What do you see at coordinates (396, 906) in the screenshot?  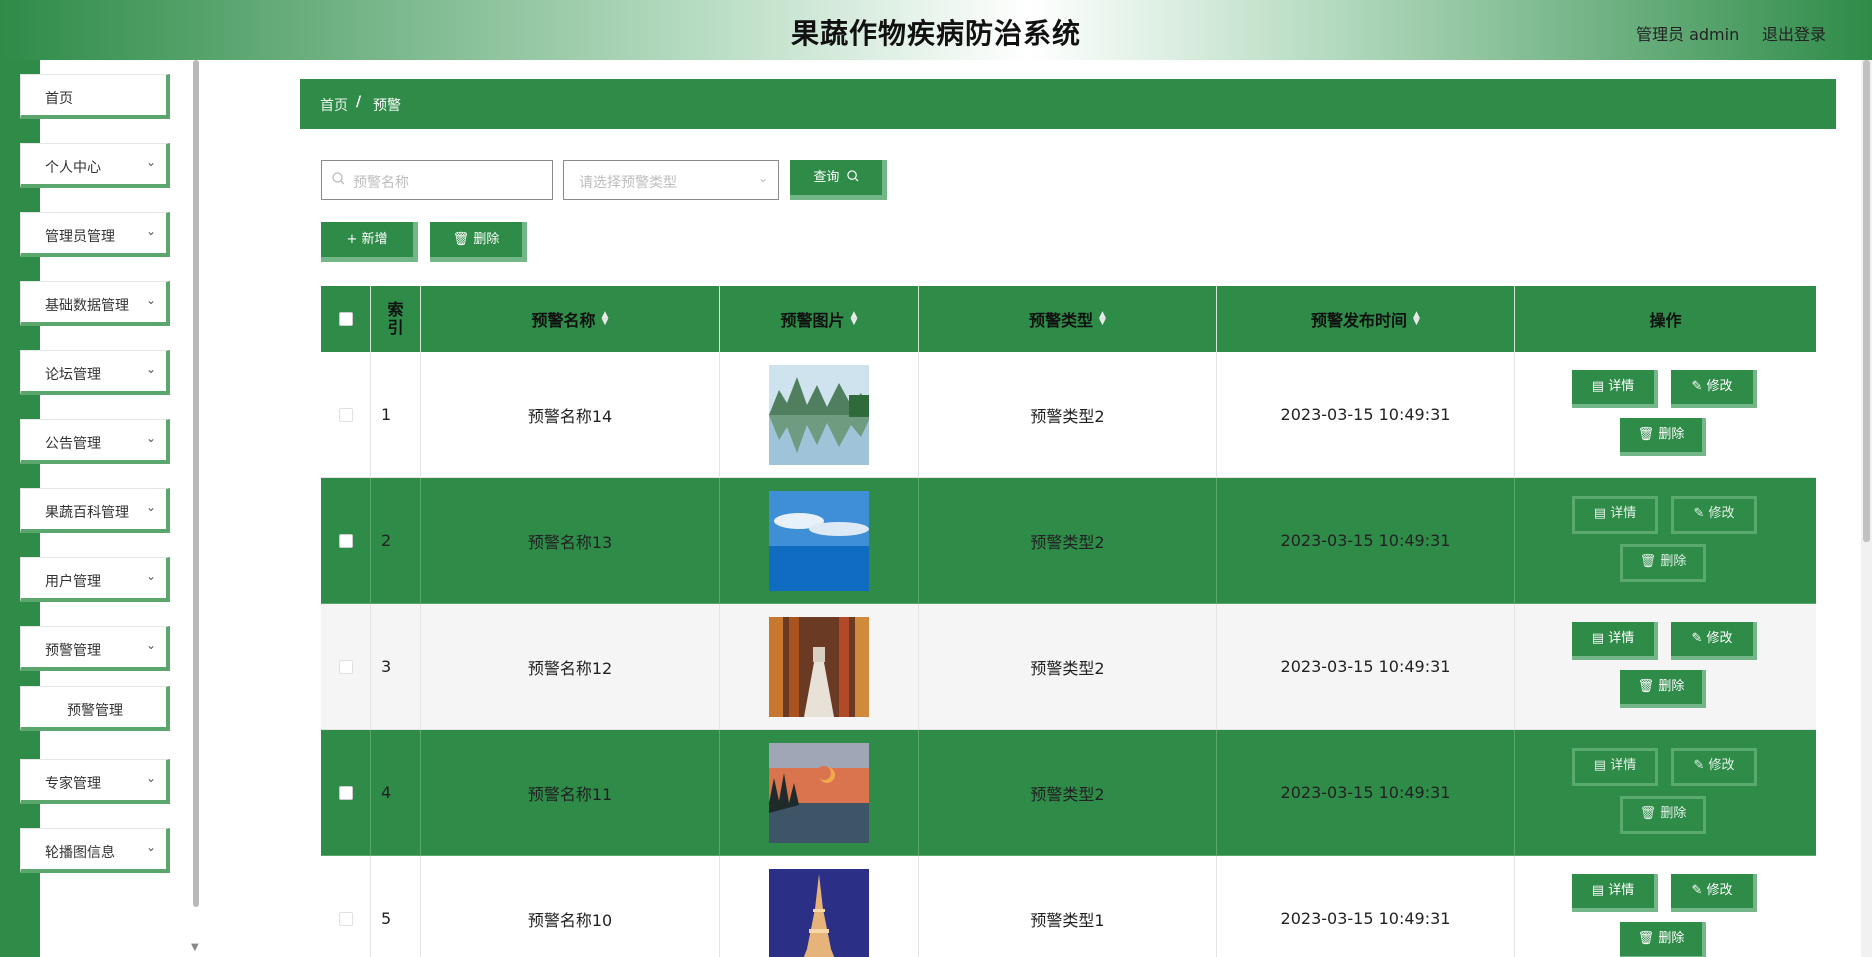 I see `index-cell: 5` at bounding box center [396, 906].